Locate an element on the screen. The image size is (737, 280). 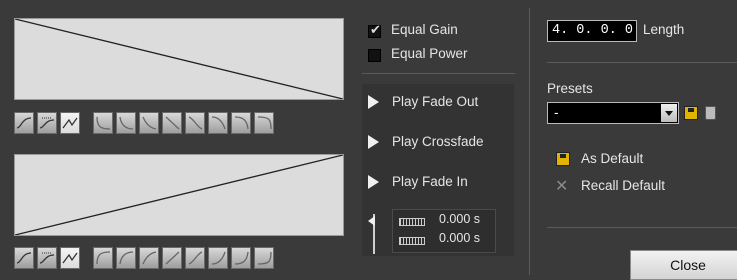
save-preset-icon is located at coordinates (691, 113).